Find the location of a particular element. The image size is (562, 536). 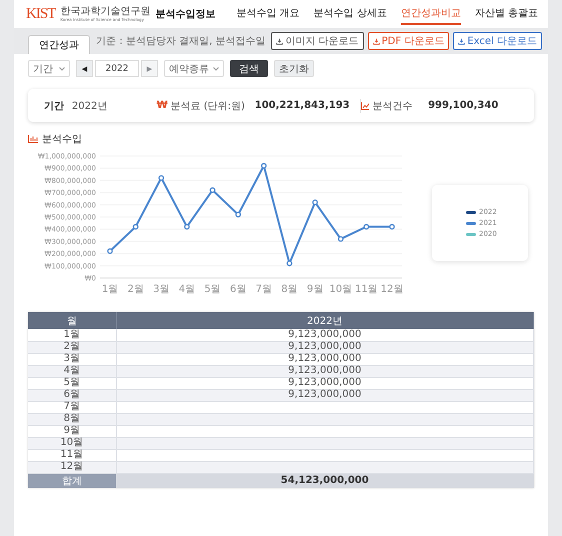

type-select: 예약종류 is located at coordinates (194, 68).